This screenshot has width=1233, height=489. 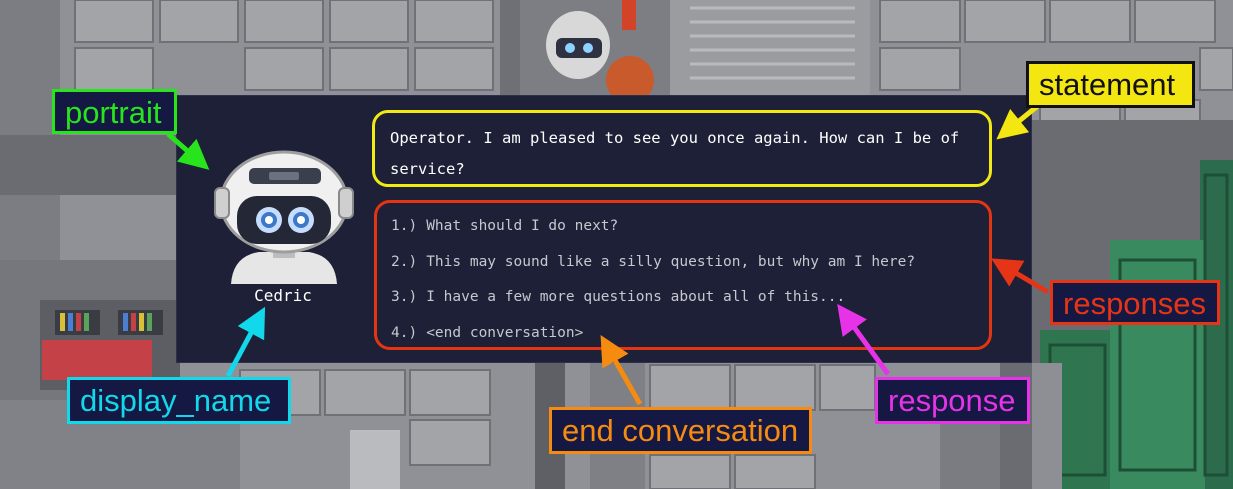 I want to click on statement-annotation-label: statement, so click(x=1110, y=84).